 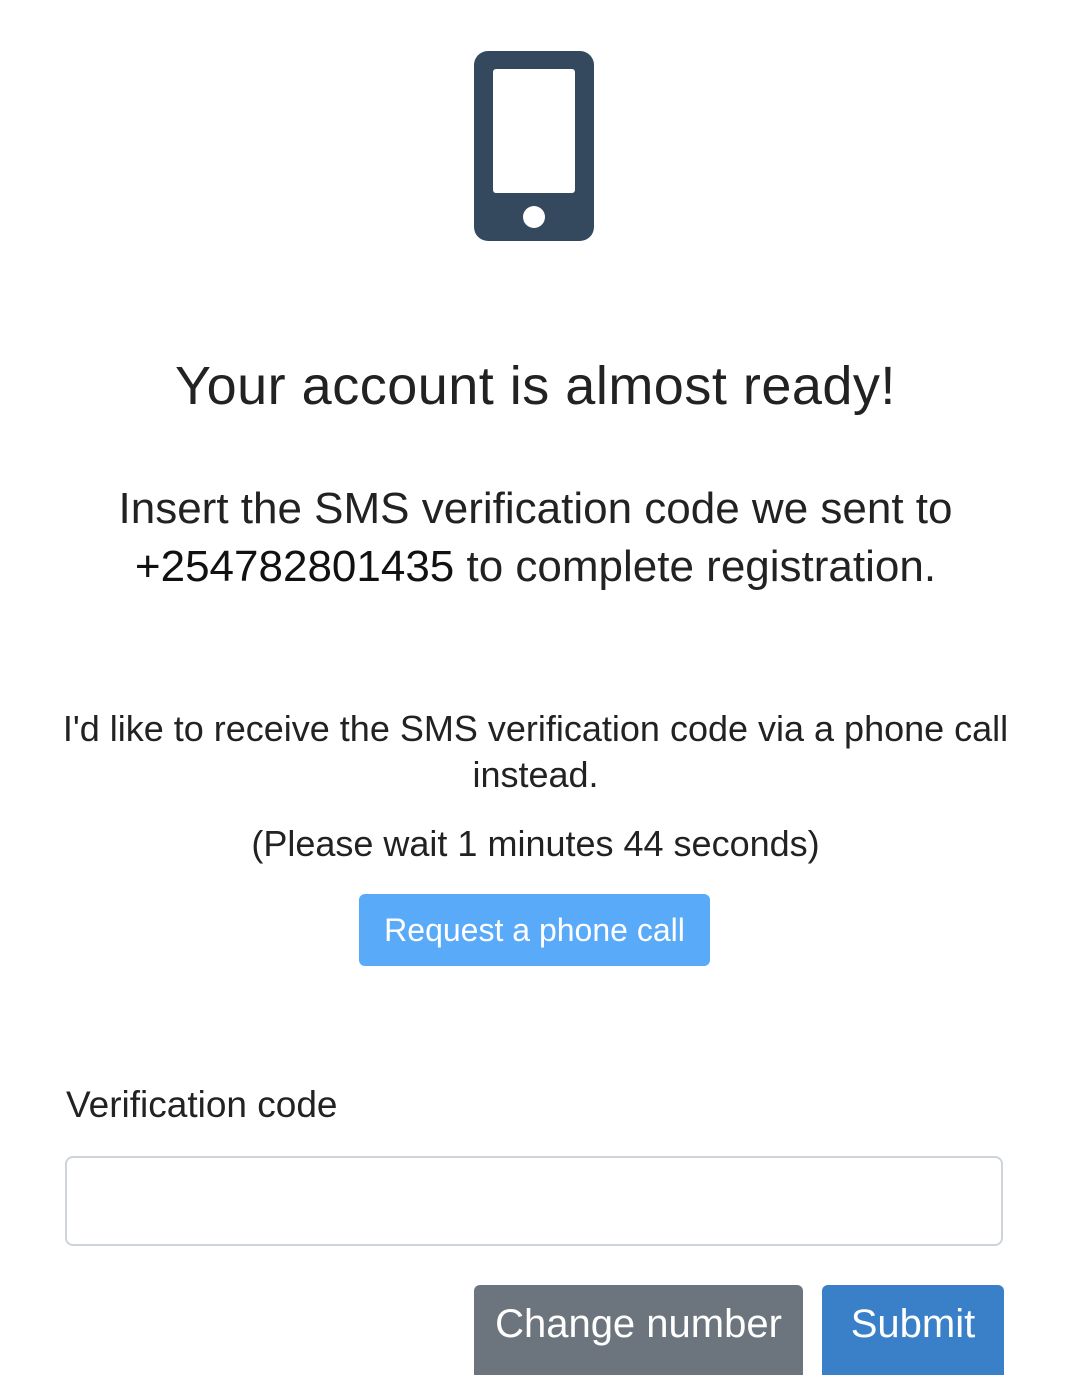 I want to click on phone-number: +254782801435, so click(x=294, y=566).